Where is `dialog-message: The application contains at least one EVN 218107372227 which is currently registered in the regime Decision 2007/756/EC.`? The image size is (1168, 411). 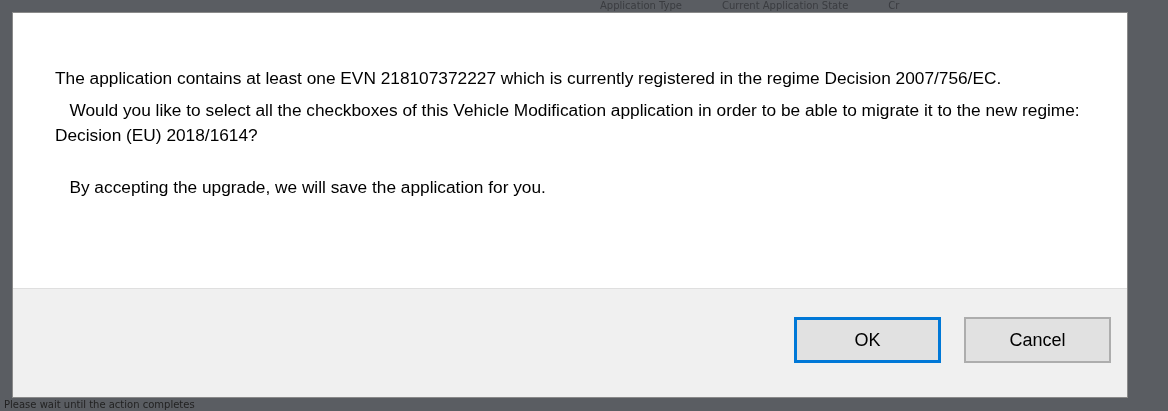
dialog-message: The application contains at least one EVN 218107372227 which is currently registered in the regime Decision 2007/756/EC. is located at coordinates (529, 78).